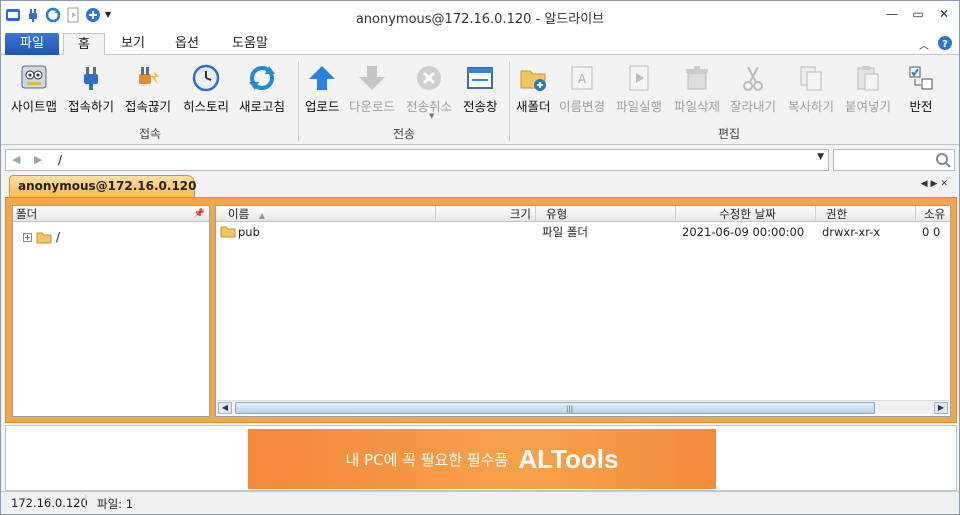 The width and height of the screenshot is (960, 515). I want to click on close-icon: ✕, so click(944, 14).